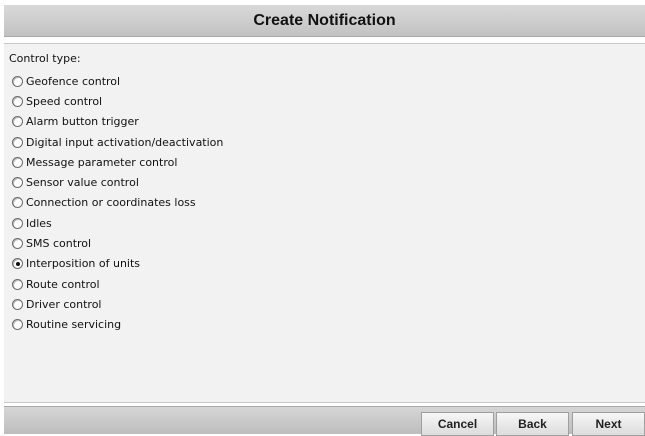 Image resolution: width=645 pixels, height=436 pixels. I want to click on control-type-option-label: Driver control, so click(64, 304).